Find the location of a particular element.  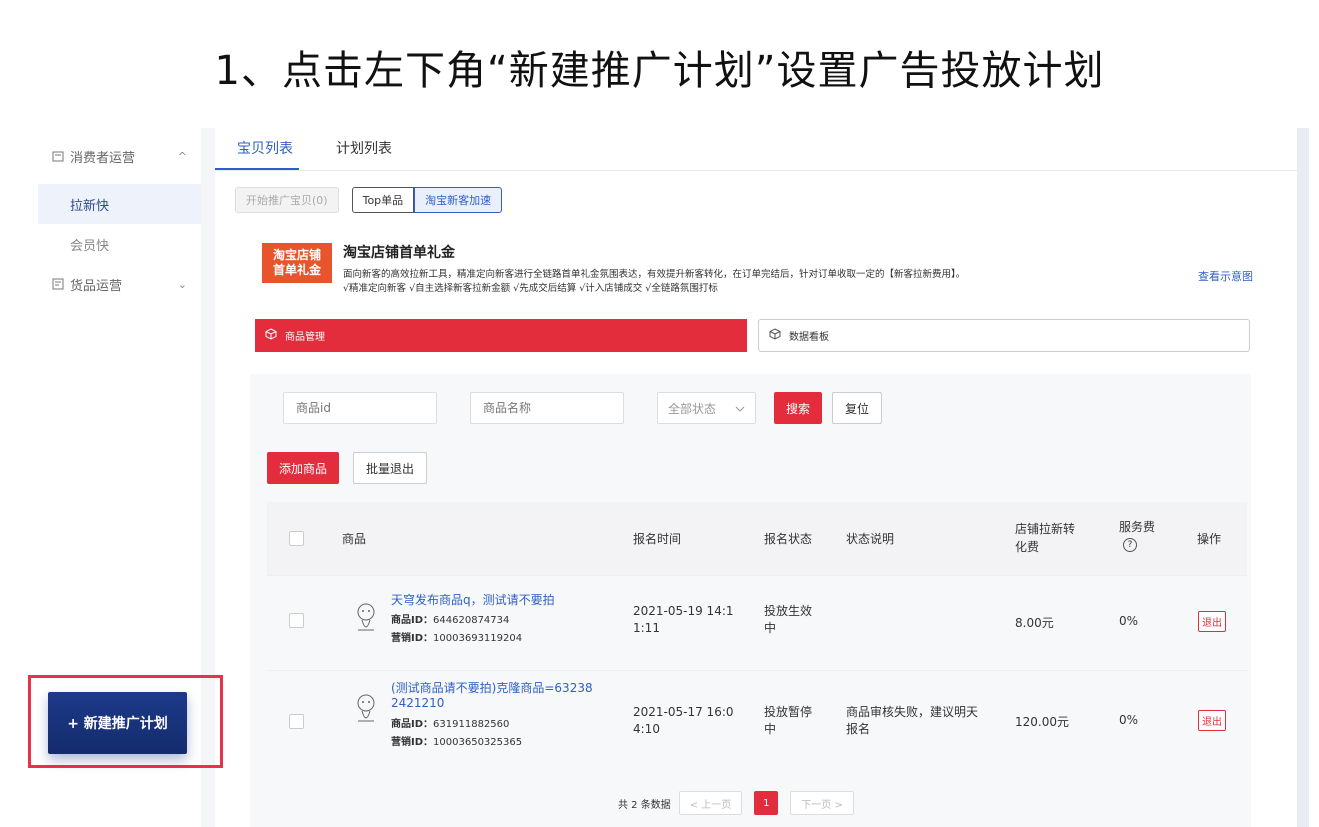

product-name-input is located at coordinates (547, 408).